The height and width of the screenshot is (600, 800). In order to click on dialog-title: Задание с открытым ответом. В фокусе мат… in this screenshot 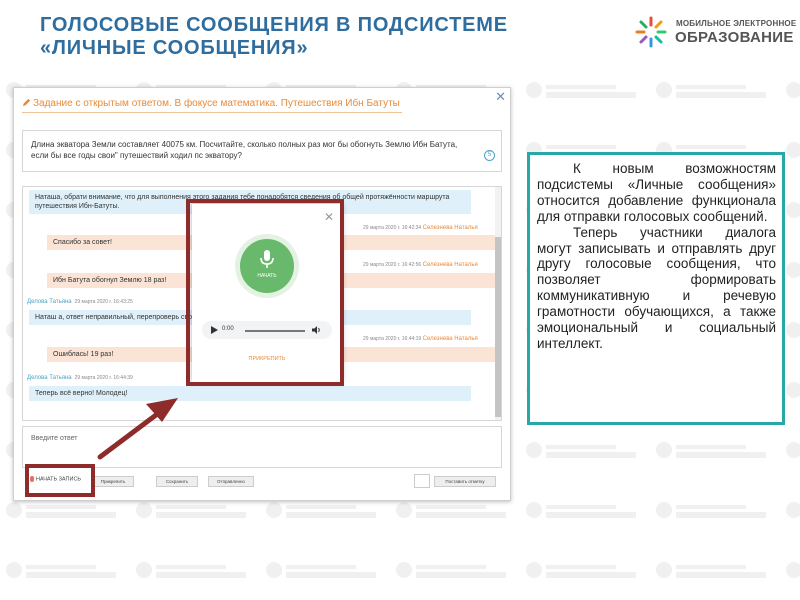, I will do `click(212, 105)`.